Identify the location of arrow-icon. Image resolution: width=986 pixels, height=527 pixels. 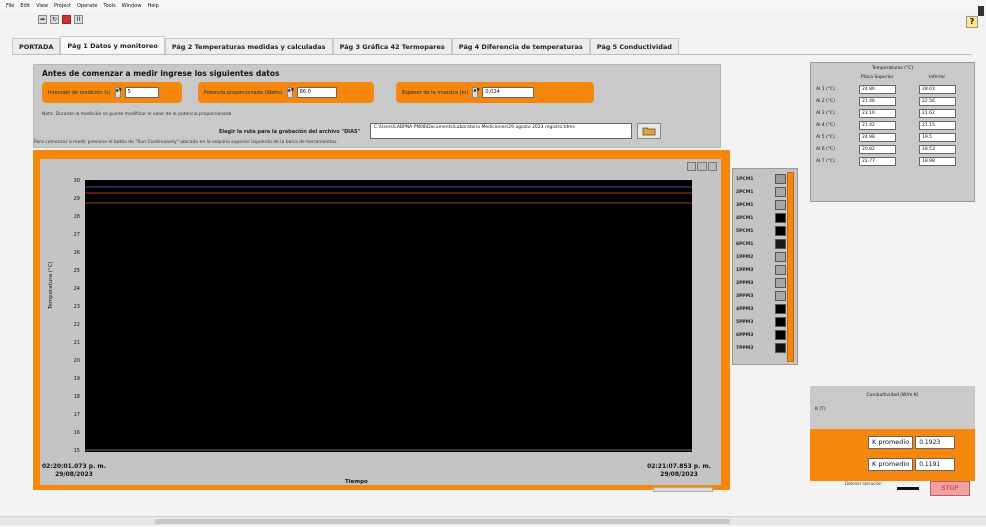
(908, 488).